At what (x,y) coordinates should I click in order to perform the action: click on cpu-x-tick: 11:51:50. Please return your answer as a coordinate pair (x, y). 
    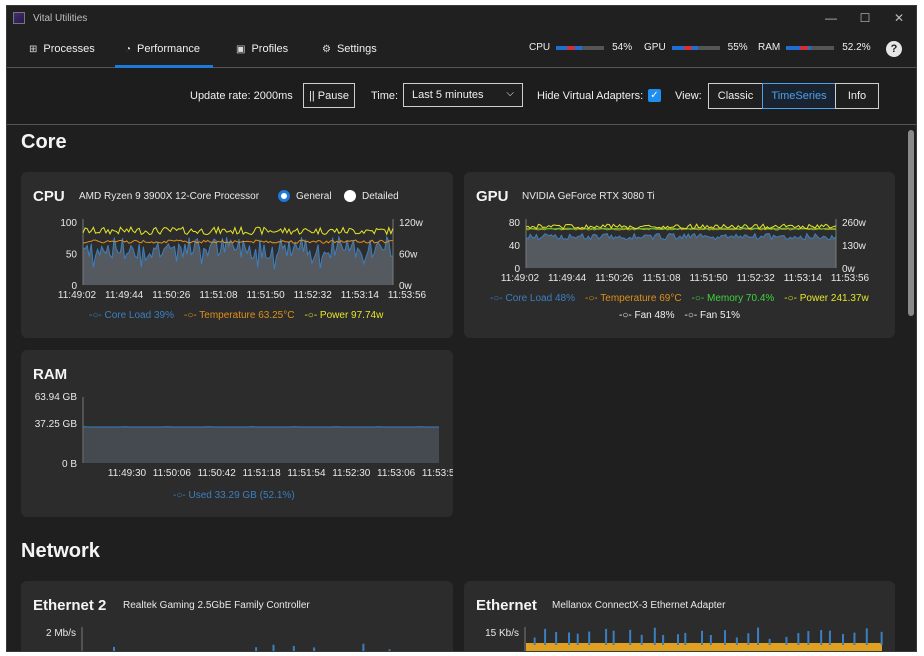
    Looking at the image, I should click on (265, 295).